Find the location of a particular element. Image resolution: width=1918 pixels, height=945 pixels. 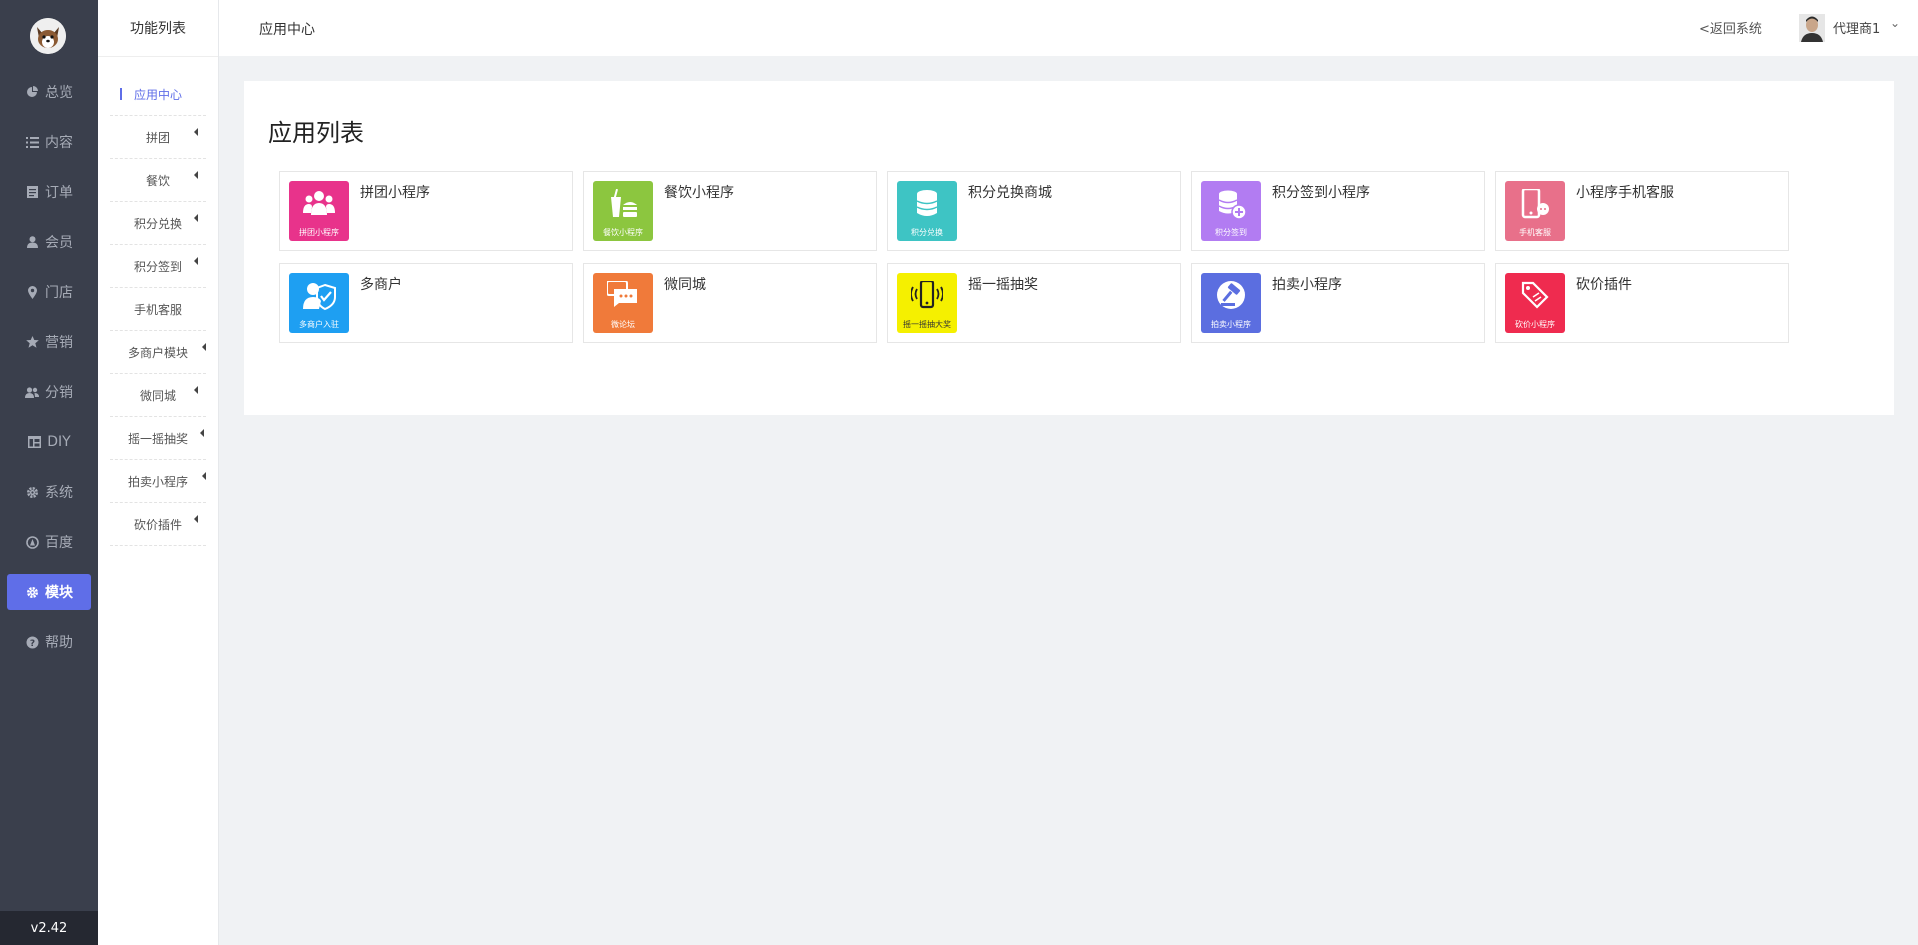

tile-caption: 摇一摇抽大奖 is located at coordinates (927, 324).